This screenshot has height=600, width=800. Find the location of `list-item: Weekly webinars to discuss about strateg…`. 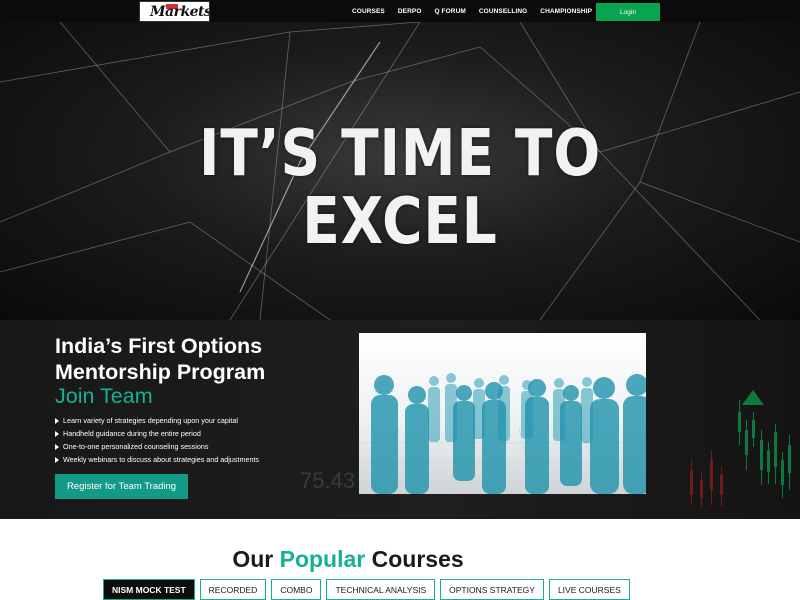

list-item: Weekly webinars to discuss about strateg… is located at coordinates (157, 459).